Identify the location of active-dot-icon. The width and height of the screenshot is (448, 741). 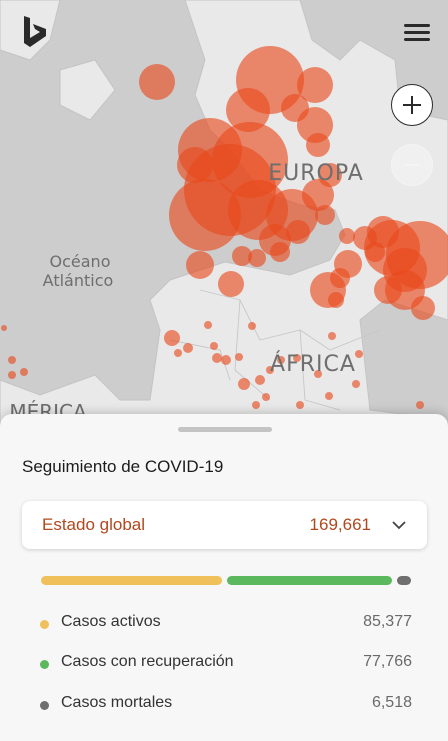
(44, 624).